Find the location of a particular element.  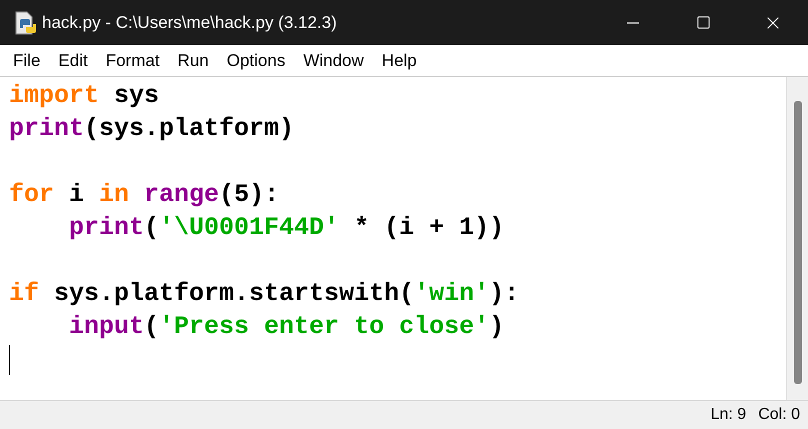

menu-item: Help is located at coordinates (399, 61).